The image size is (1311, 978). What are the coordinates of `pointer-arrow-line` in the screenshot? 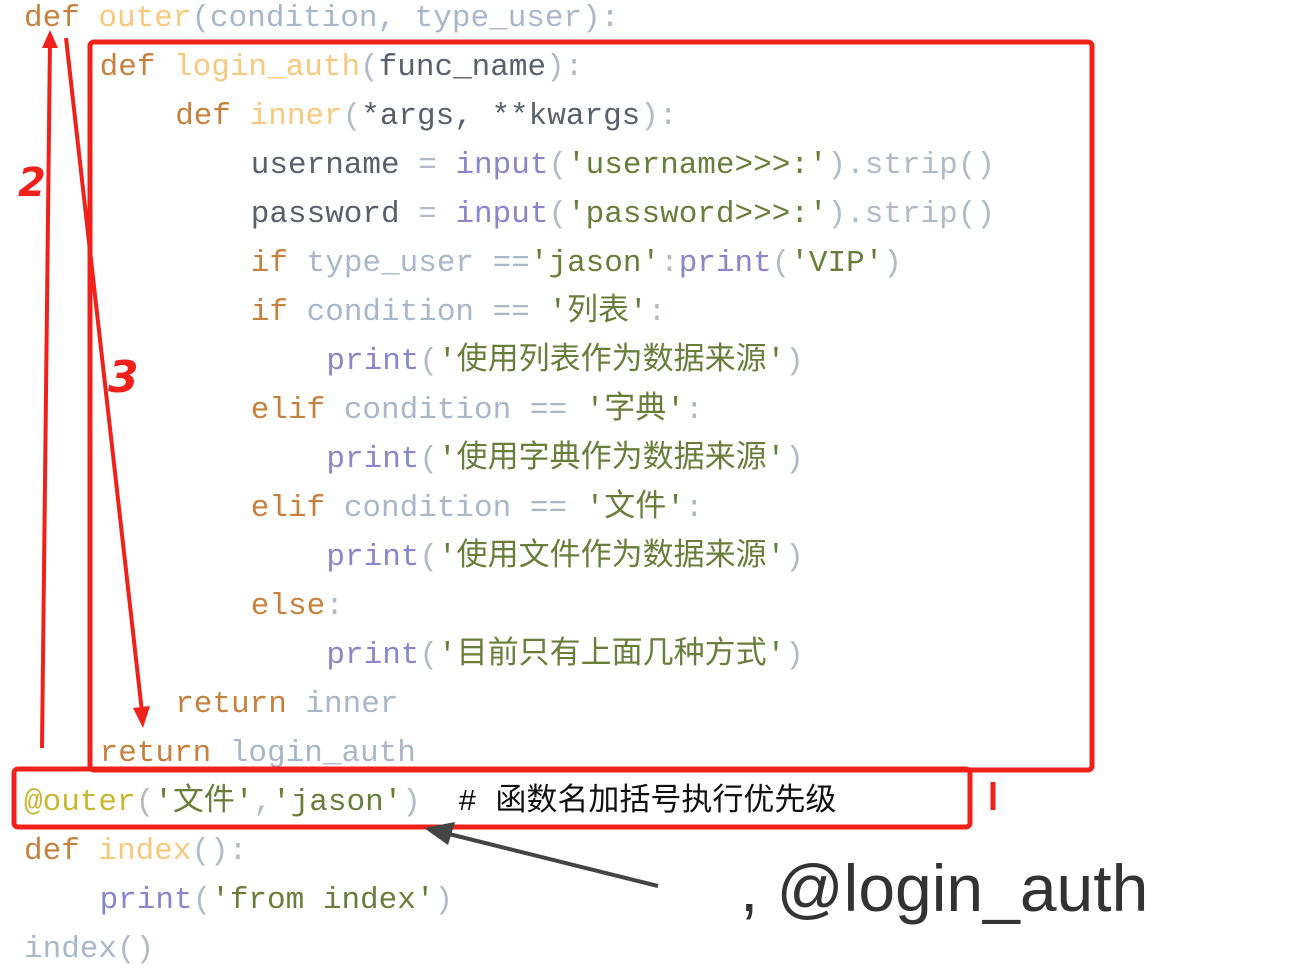 It's located at (551, 859).